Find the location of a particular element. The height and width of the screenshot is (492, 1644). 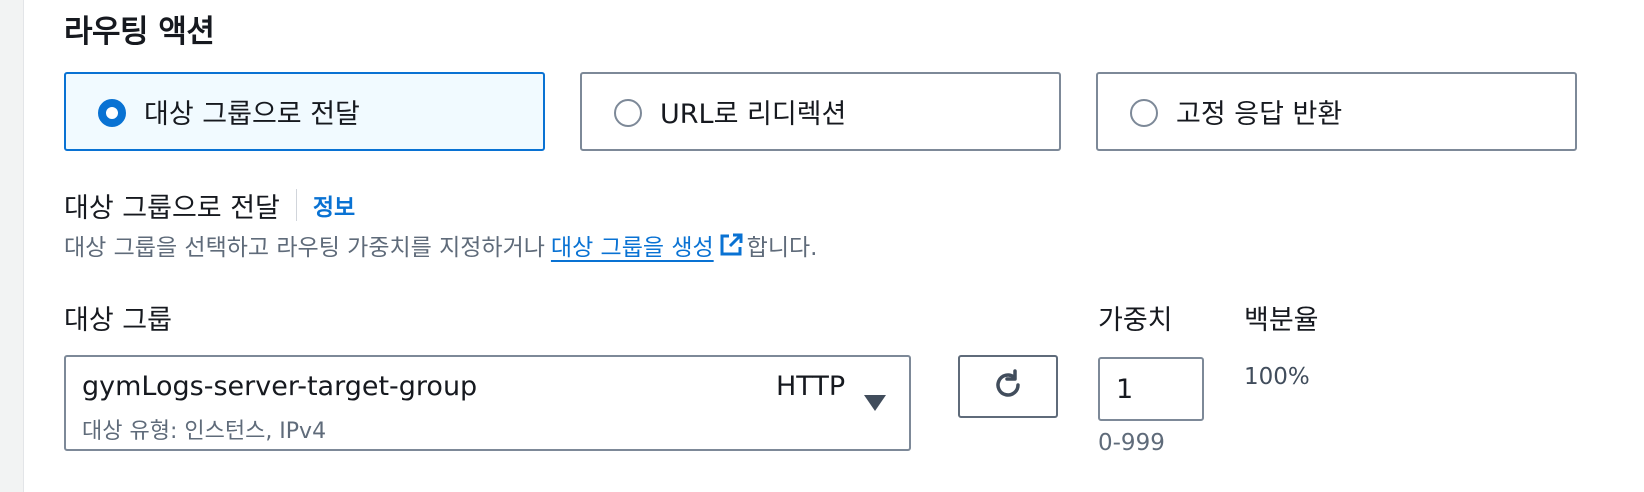

forward-field-header: 대상 그룹으로 전달 정보 is located at coordinates (209, 205).